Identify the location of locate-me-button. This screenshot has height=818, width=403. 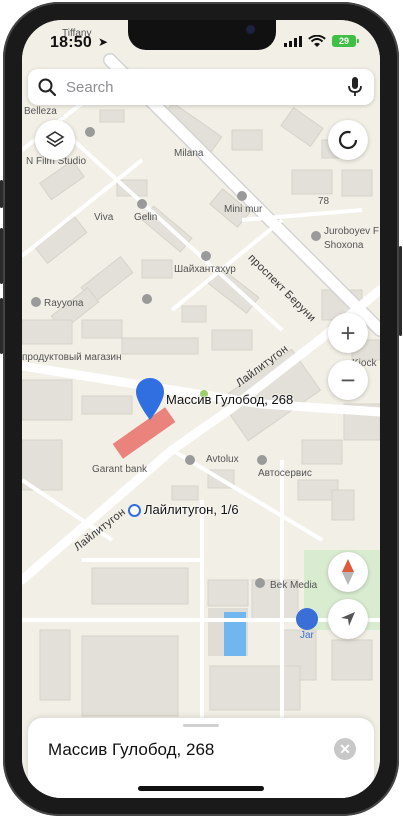
(348, 619).